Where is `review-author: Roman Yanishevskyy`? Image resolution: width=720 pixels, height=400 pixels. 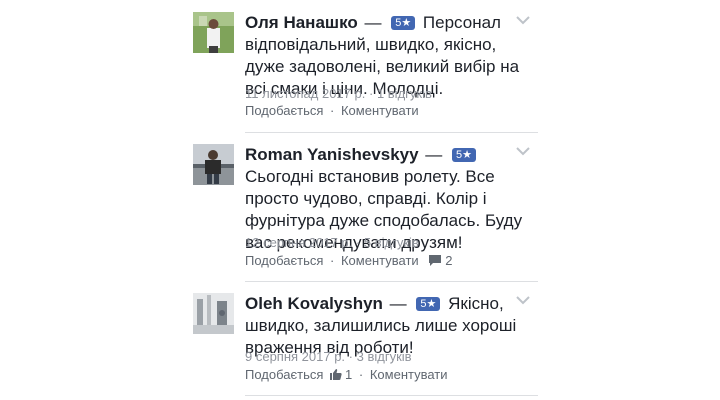
review-author: Roman Yanishevskyy is located at coordinates (332, 154).